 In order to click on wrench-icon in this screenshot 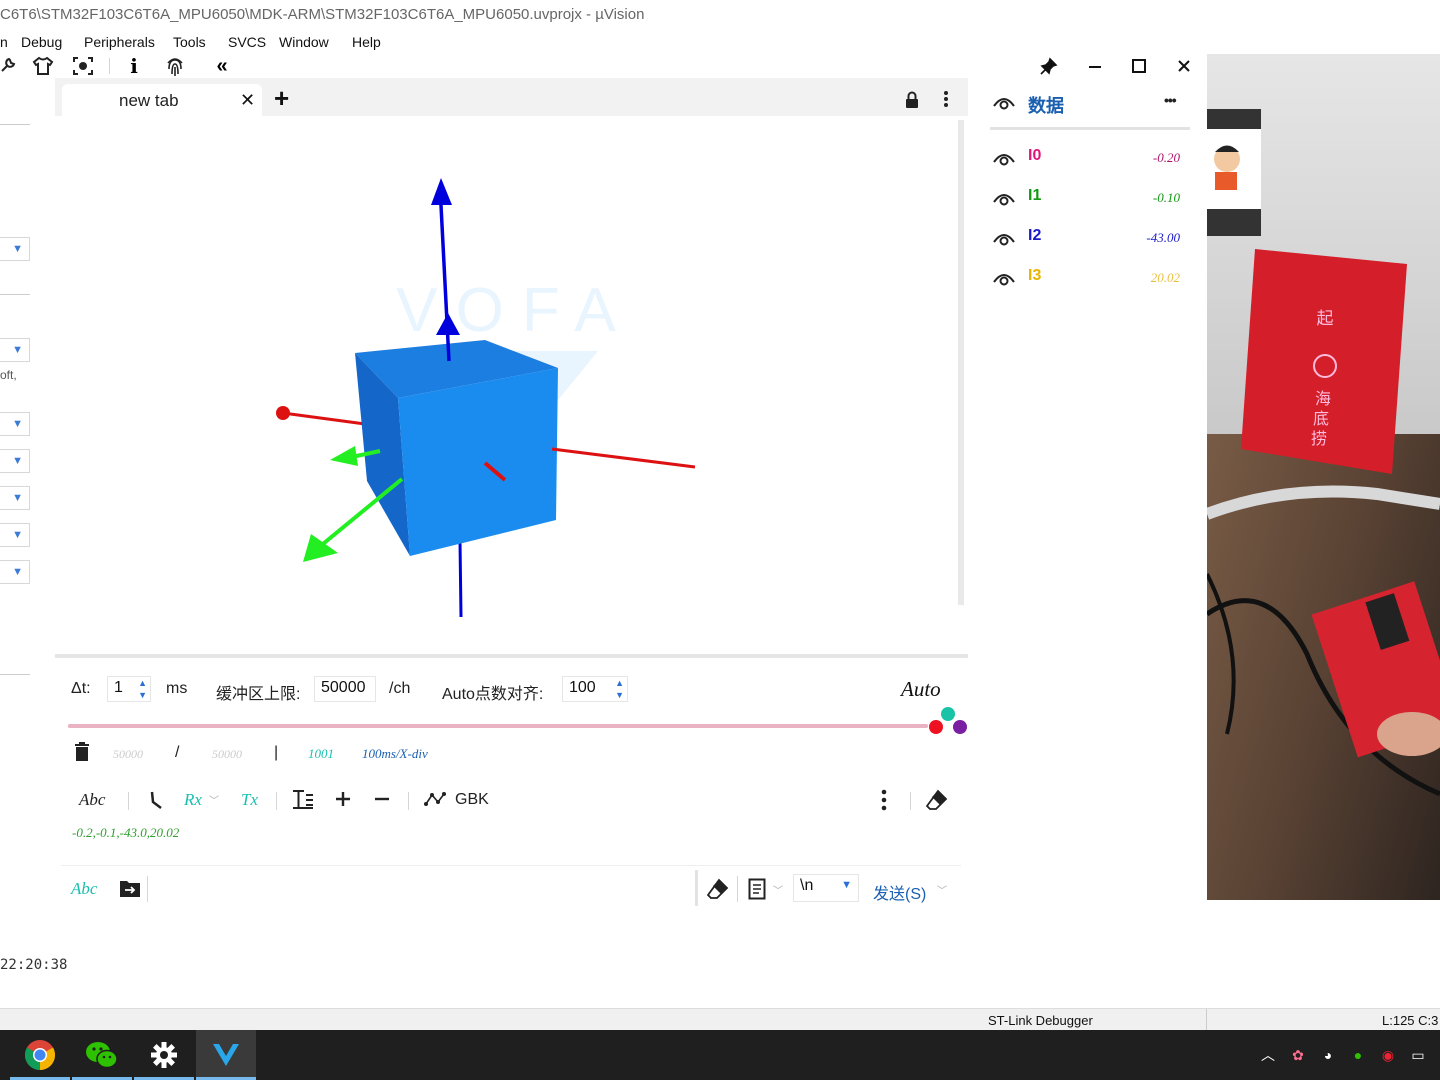, I will do `click(10, 66)`.